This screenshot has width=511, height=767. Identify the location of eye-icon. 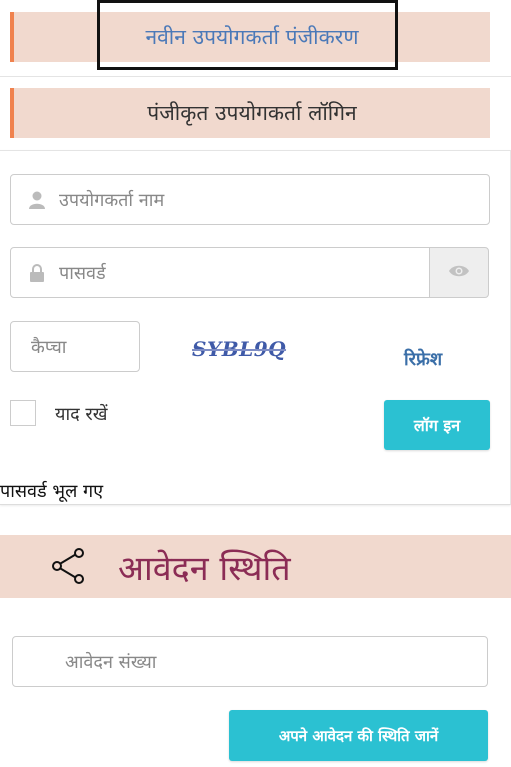
(459, 272).